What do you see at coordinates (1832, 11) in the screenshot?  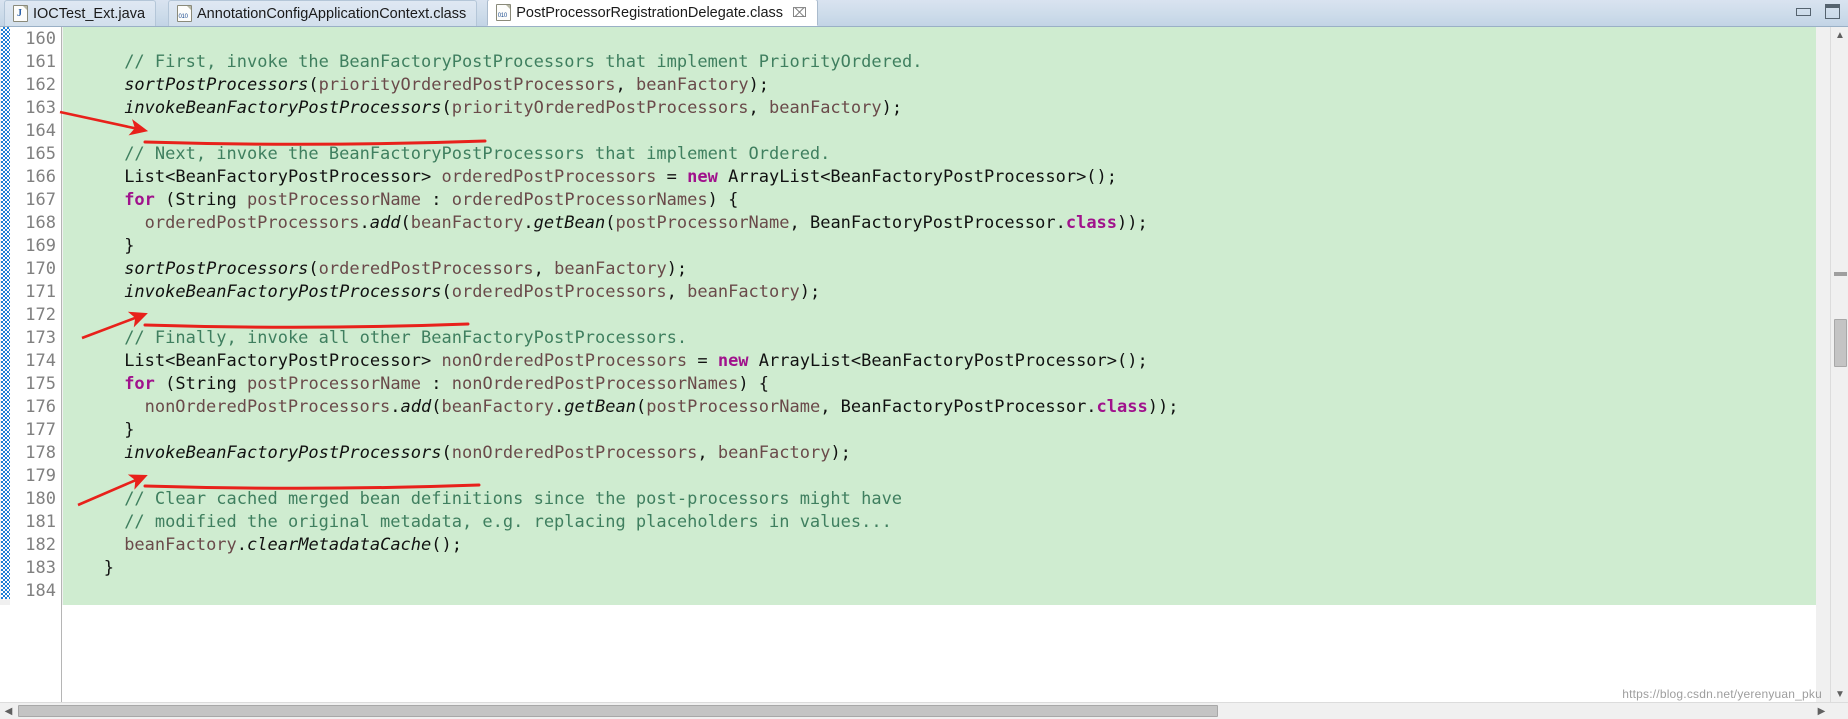 I see `maximize-icon` at bounding box center [1832, 11].